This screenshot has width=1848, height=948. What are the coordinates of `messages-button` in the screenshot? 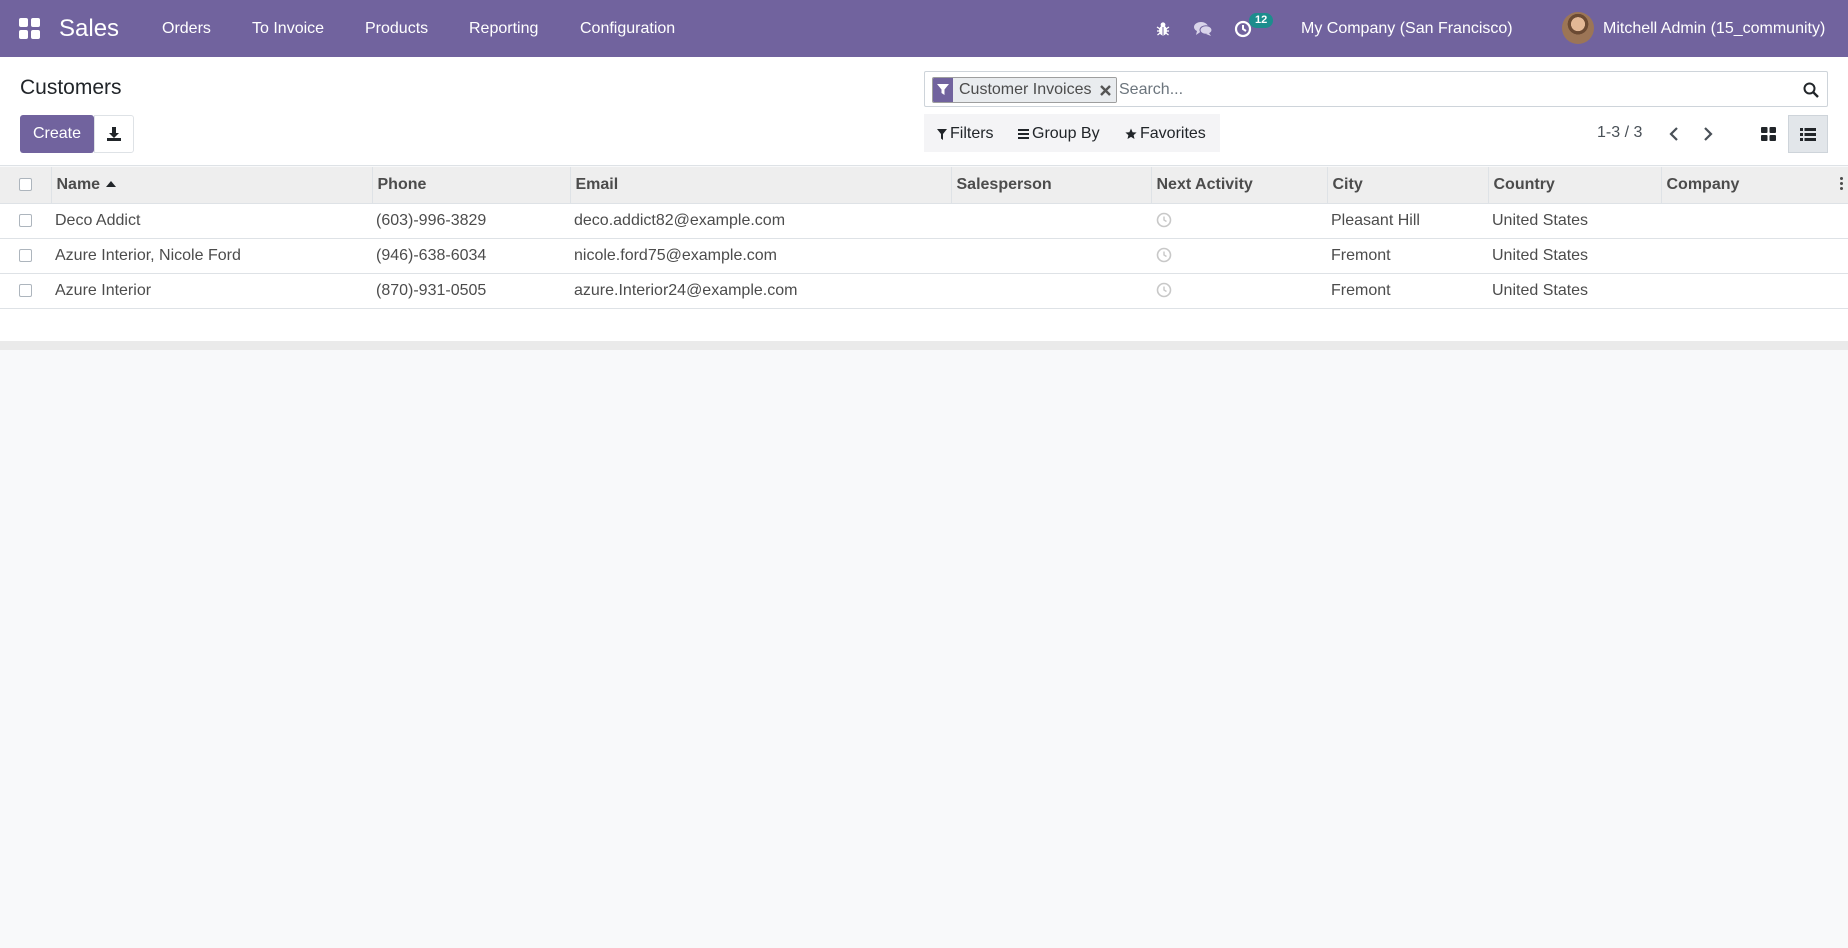 It's located at (1203, 29).